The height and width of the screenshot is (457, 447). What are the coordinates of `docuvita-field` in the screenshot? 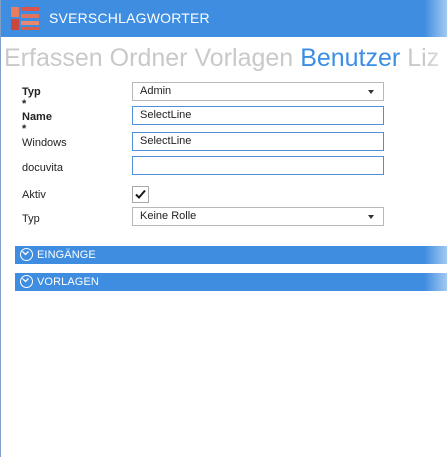 It's located at (258, 165).